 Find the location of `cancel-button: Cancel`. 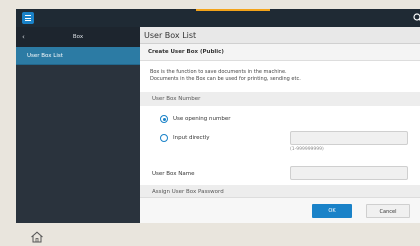

cancel-button: Cancel is located at coordinates (388, 211).